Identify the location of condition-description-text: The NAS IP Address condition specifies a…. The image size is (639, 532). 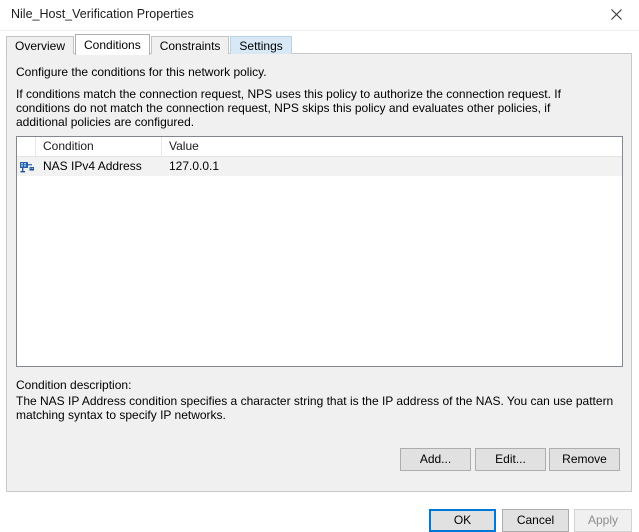
(315, 408).